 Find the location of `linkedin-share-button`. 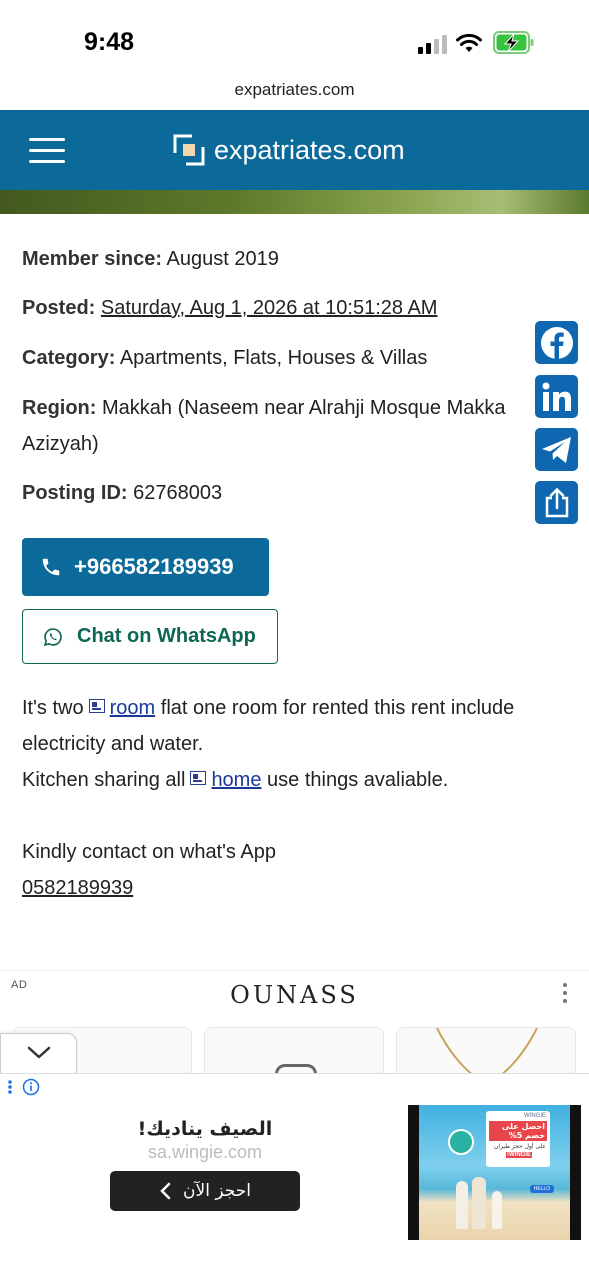

linkedin-share-button is located at coordinates (556, 396).